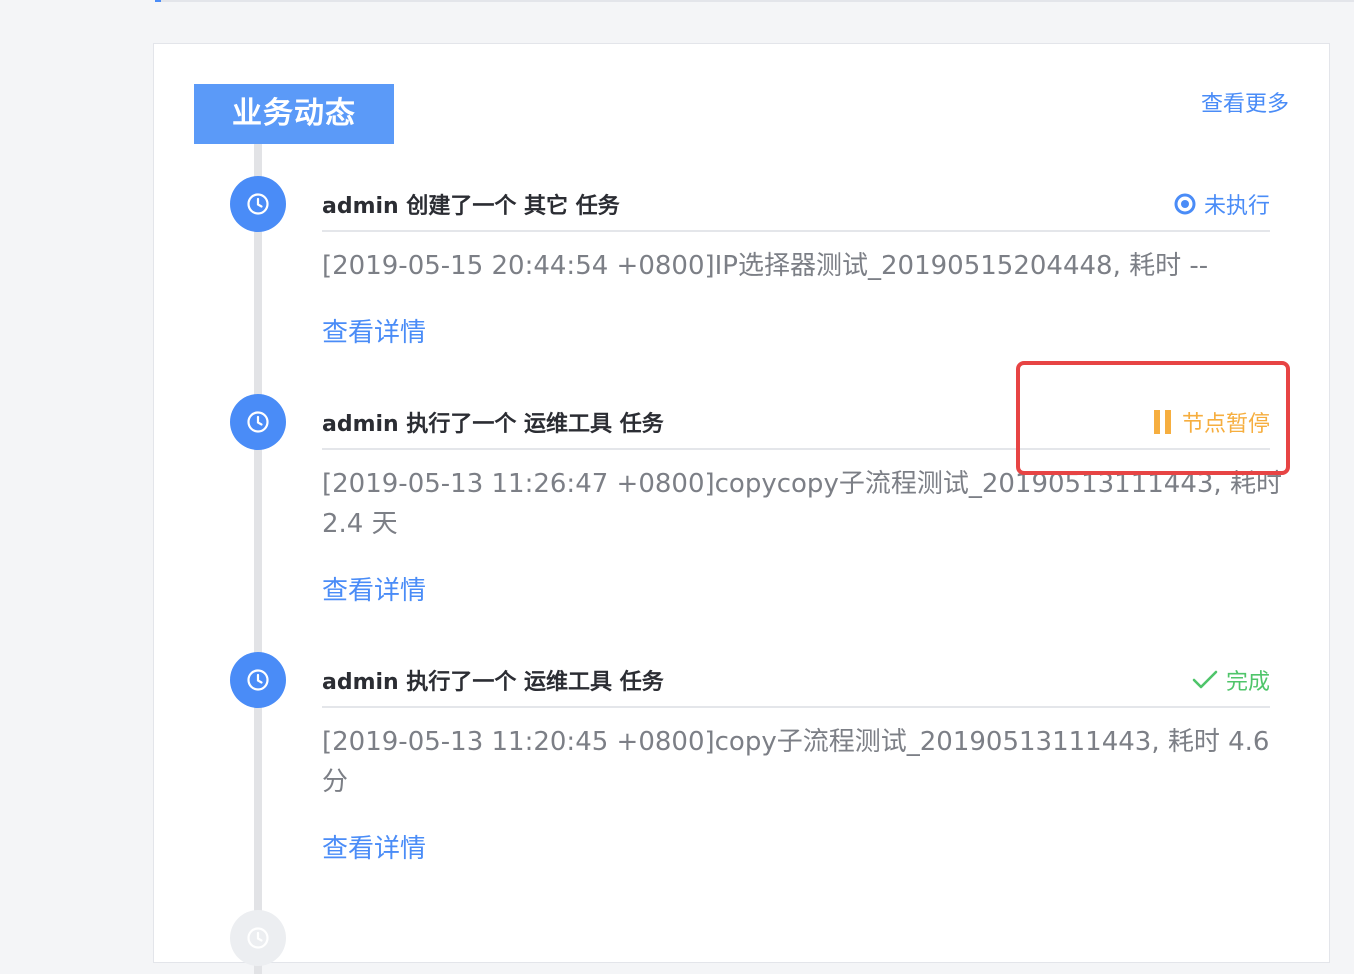  What do you see at coordinates (796, 680) in the screenshot?
I see `entry-header: admin 执行了一个 运维工具 任务 完成` at bounding box center [796, 680].